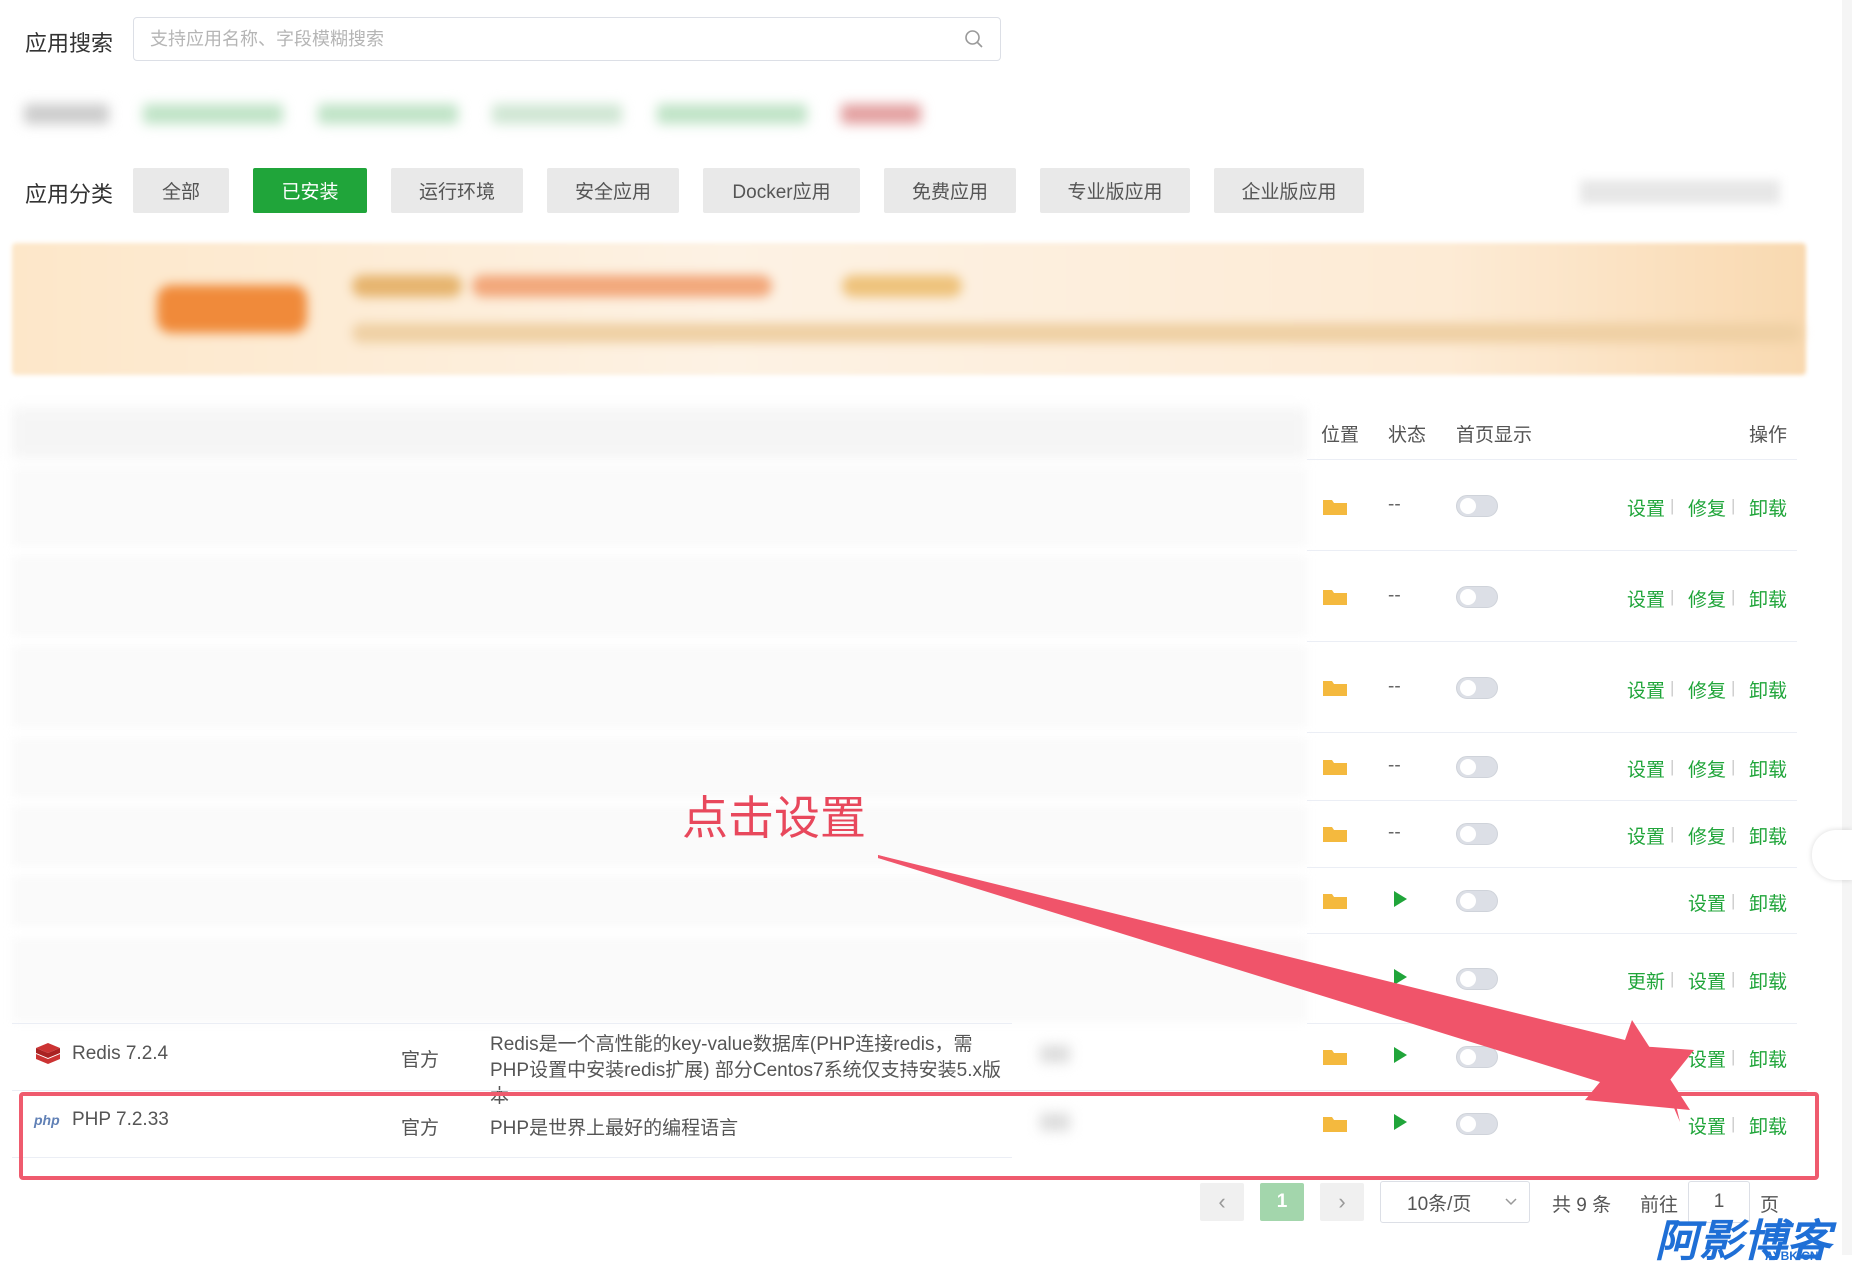  What do you see at coordinates (494, 121) in the screenshot?
I see `recommend-row` at bounding box center [494, 121].